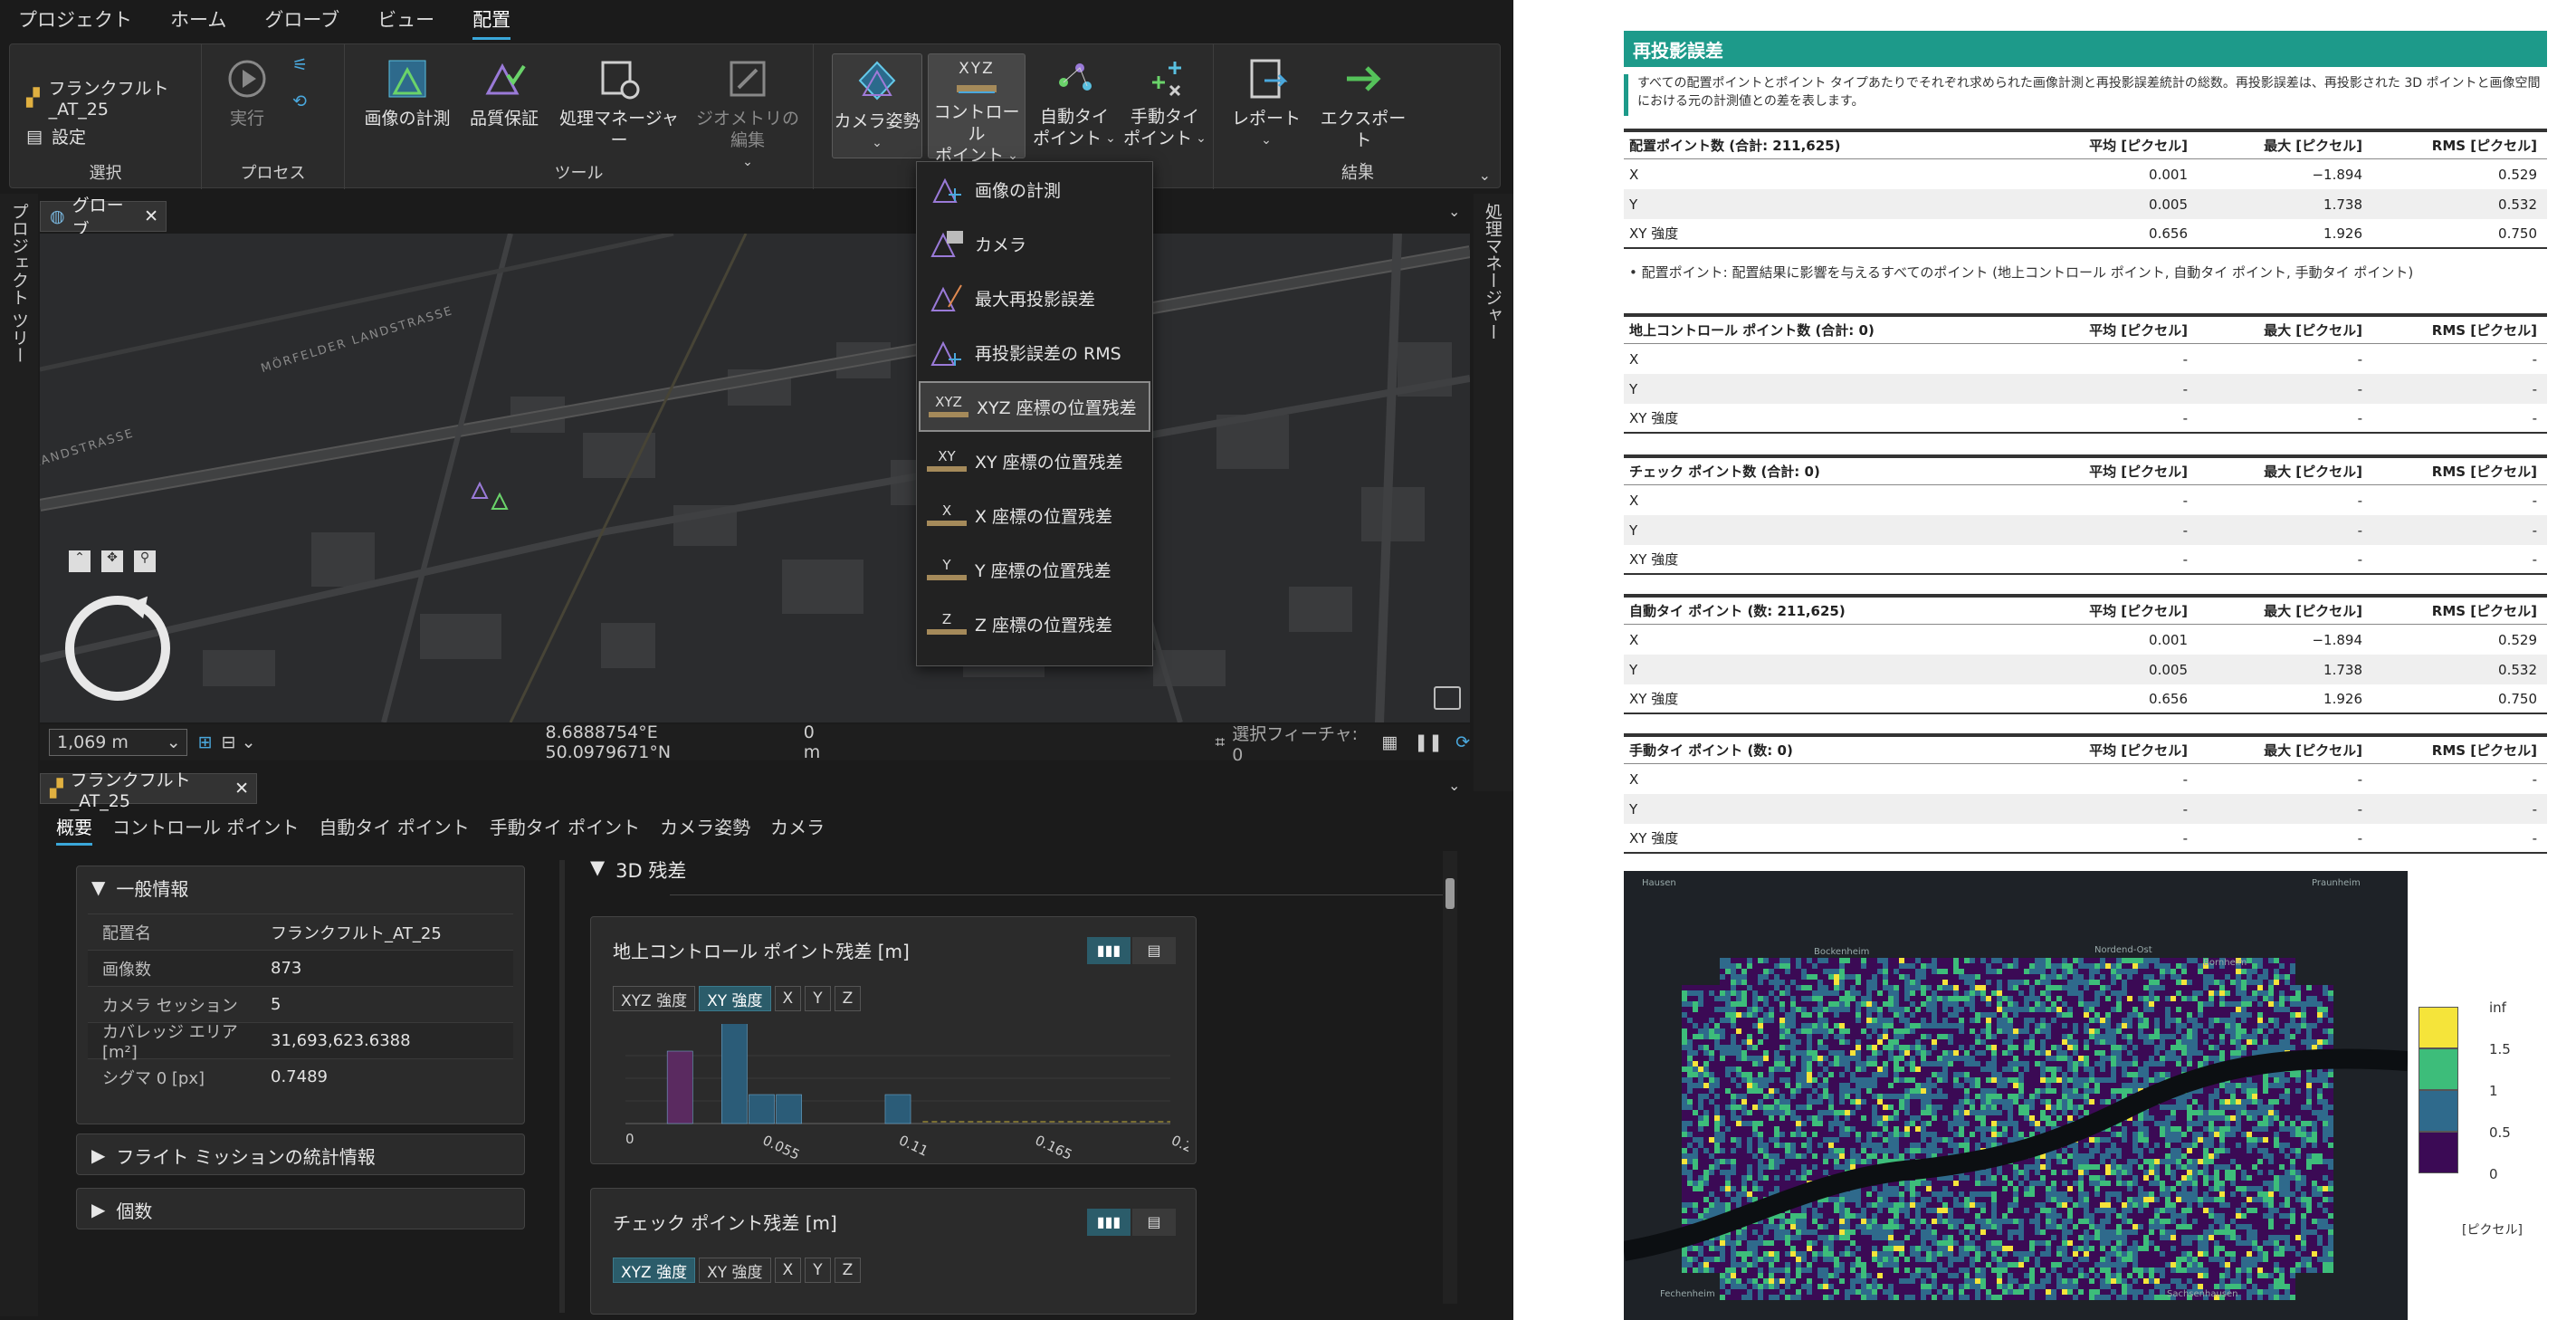 The image size is (2576, 1320). Describe the element at coordinates (205, 742) in the screenshot. I see `snapping-icon: ⊞` at that location.